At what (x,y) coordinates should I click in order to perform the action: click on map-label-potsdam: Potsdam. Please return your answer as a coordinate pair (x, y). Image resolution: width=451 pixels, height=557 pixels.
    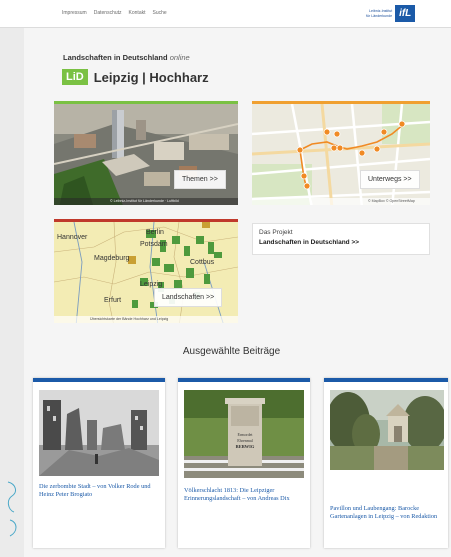
    Looking at the image, I should click on (154, 244).